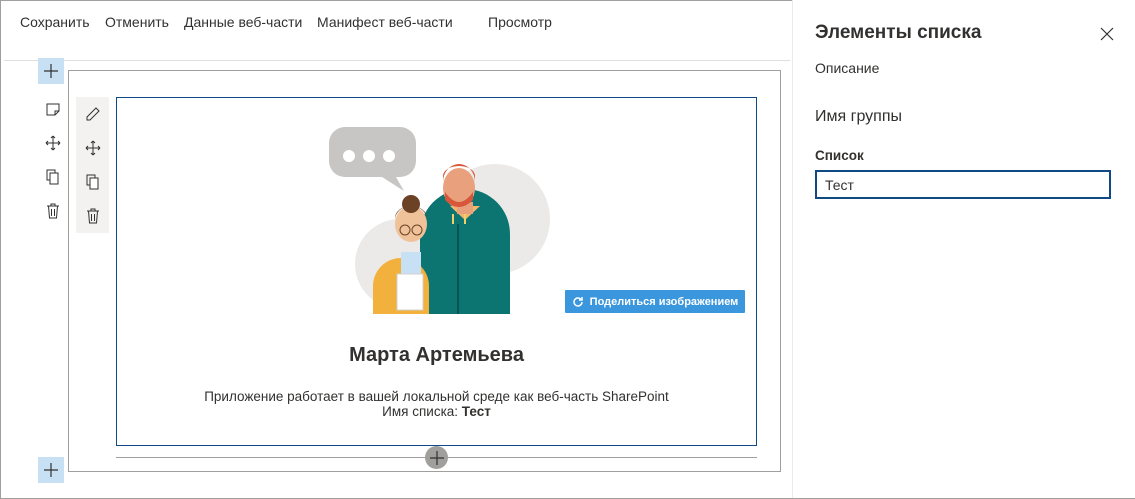 This screenshot has height=499, width=1135. I want to click on move-webpart-button, so click(92, 148).